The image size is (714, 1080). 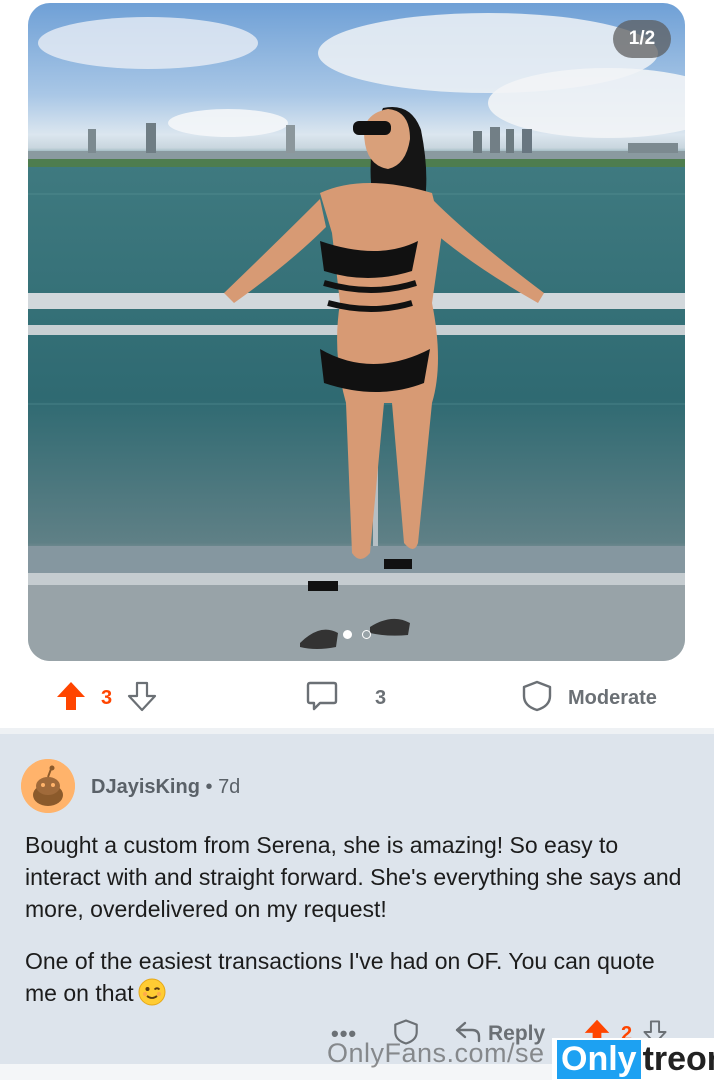 I want to click on watermark-logo-only: Only, so click(x=599, y=1059).